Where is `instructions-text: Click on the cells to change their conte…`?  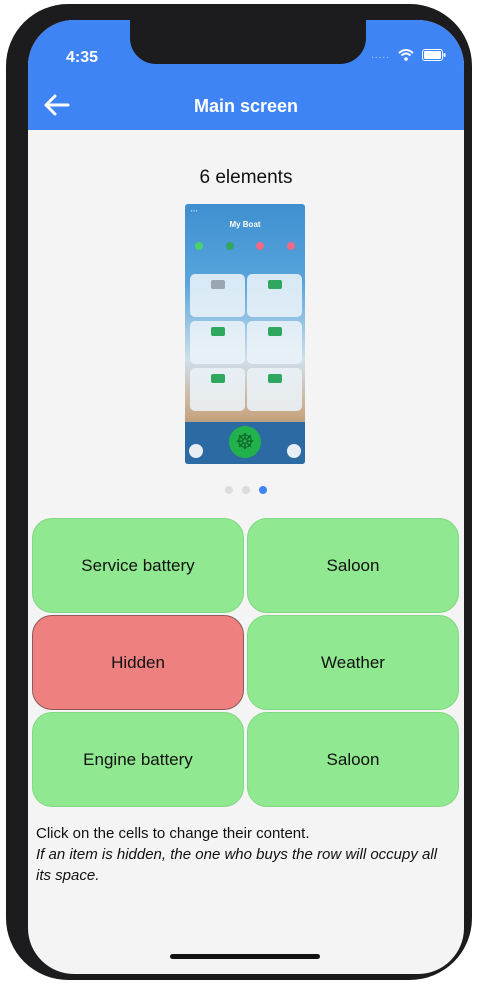
instructions-text: Click on the cells to change their conte… is located at coordinates (241, 854).